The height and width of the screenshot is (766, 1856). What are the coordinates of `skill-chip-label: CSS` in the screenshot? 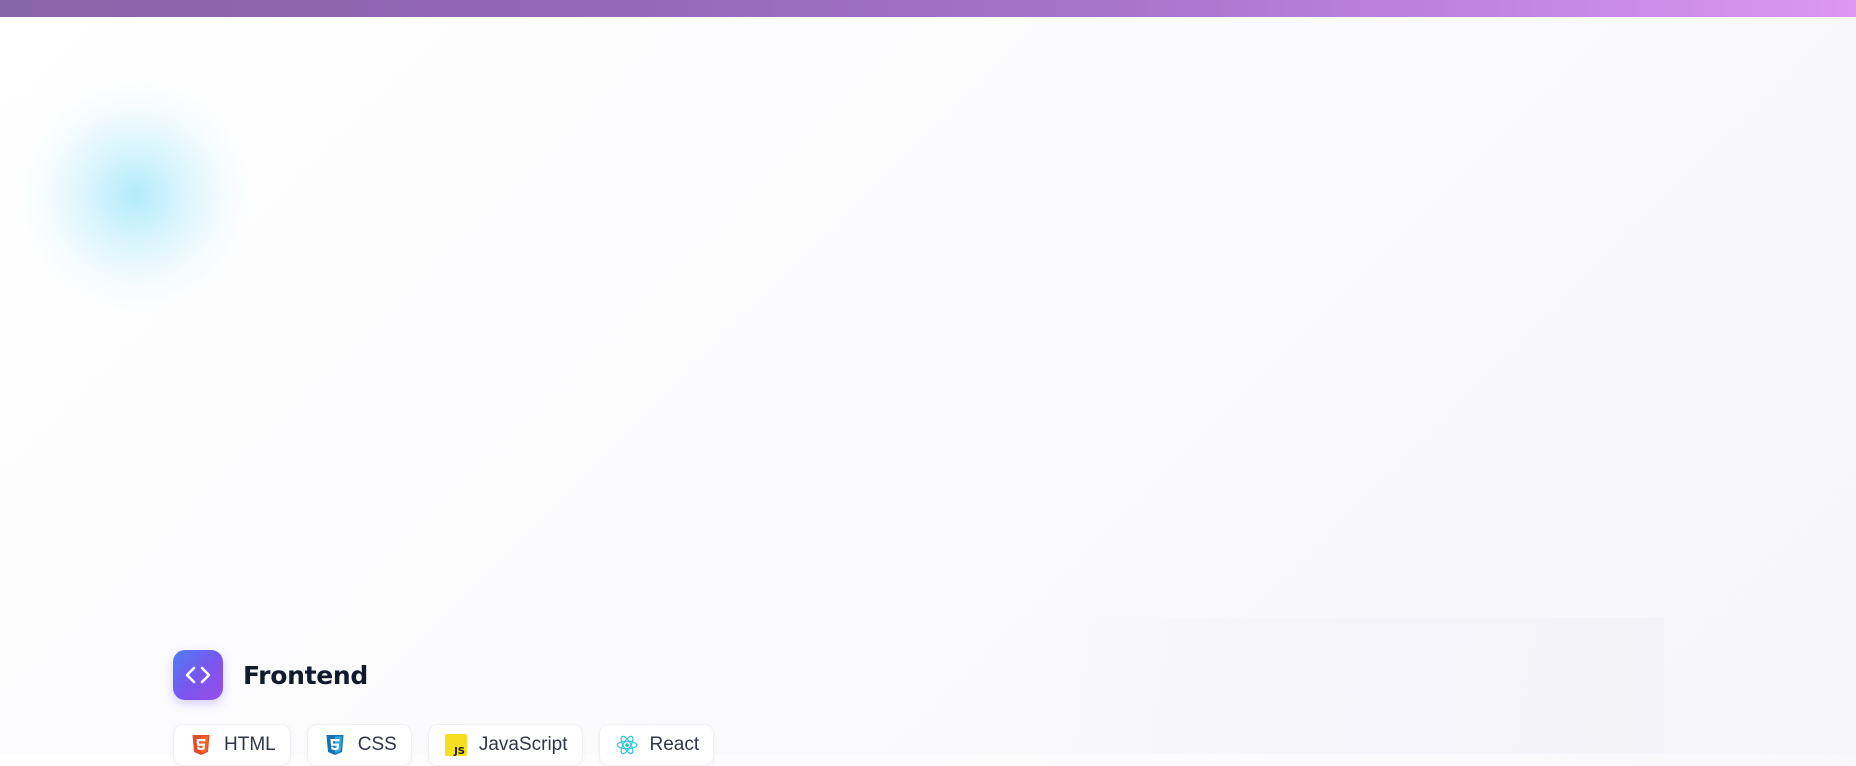 It's located at (377, 744).